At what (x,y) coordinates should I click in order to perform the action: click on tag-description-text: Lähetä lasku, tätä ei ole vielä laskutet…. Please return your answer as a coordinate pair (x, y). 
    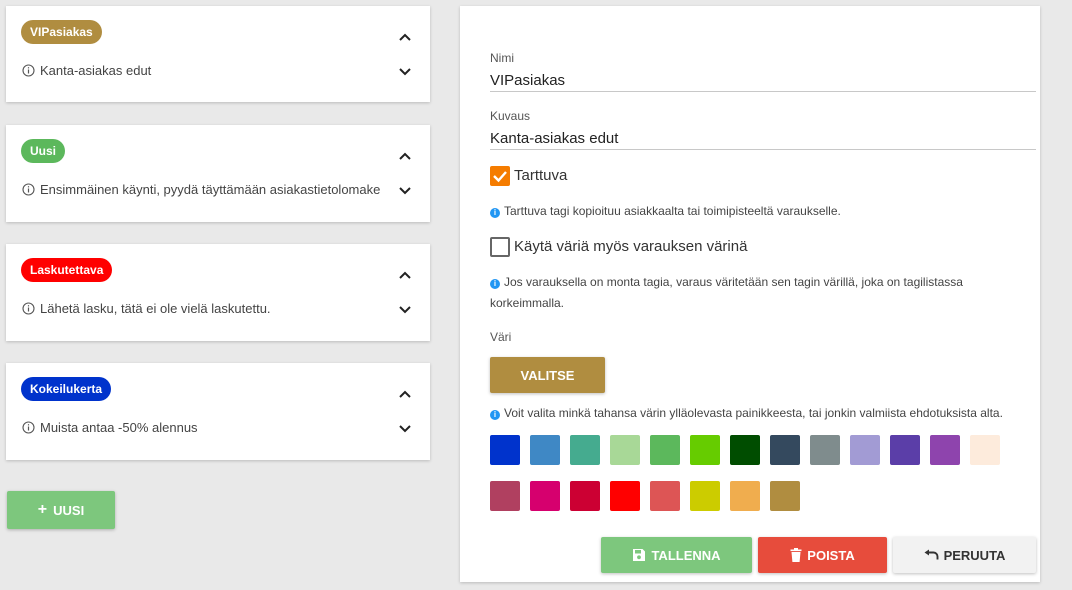
    Looking at the image, I should click on (155, 308).